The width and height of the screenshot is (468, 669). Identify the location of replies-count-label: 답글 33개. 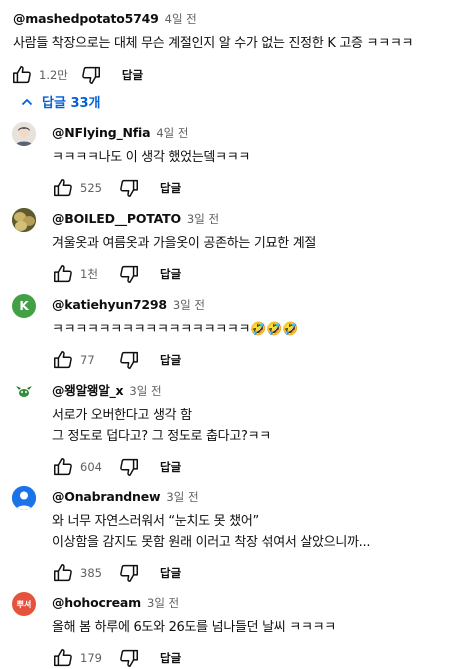
(71, 103).